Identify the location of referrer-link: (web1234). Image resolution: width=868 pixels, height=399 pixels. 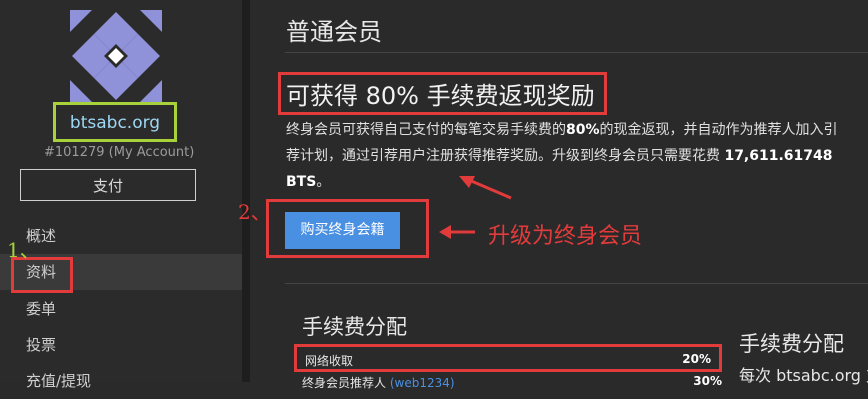
(422, 383).